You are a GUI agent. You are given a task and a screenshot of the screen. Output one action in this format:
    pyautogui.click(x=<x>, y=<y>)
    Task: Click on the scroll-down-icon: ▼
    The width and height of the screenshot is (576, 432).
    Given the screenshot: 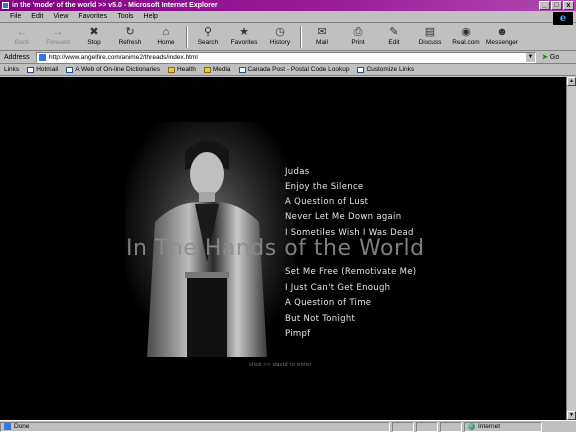 What is the action you would take?
    pyautogui.click(x=571, y=415)
    